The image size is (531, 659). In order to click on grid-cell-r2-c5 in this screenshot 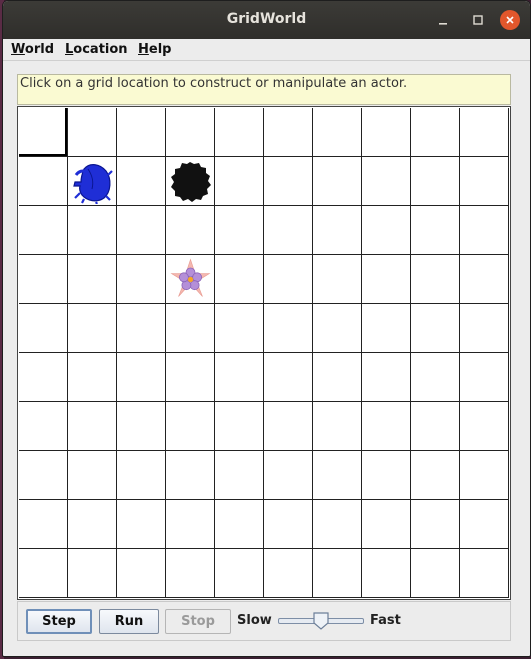, I will do `click(288, 230)`.